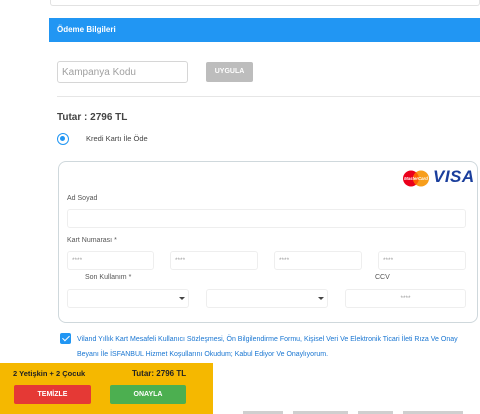 The height and width of the screenshot is (414, 480). What do you see at coordinates (52, 394) in the screenshot?
I see `clear-button: TEMİZLE` at bounding box center [52, 394].